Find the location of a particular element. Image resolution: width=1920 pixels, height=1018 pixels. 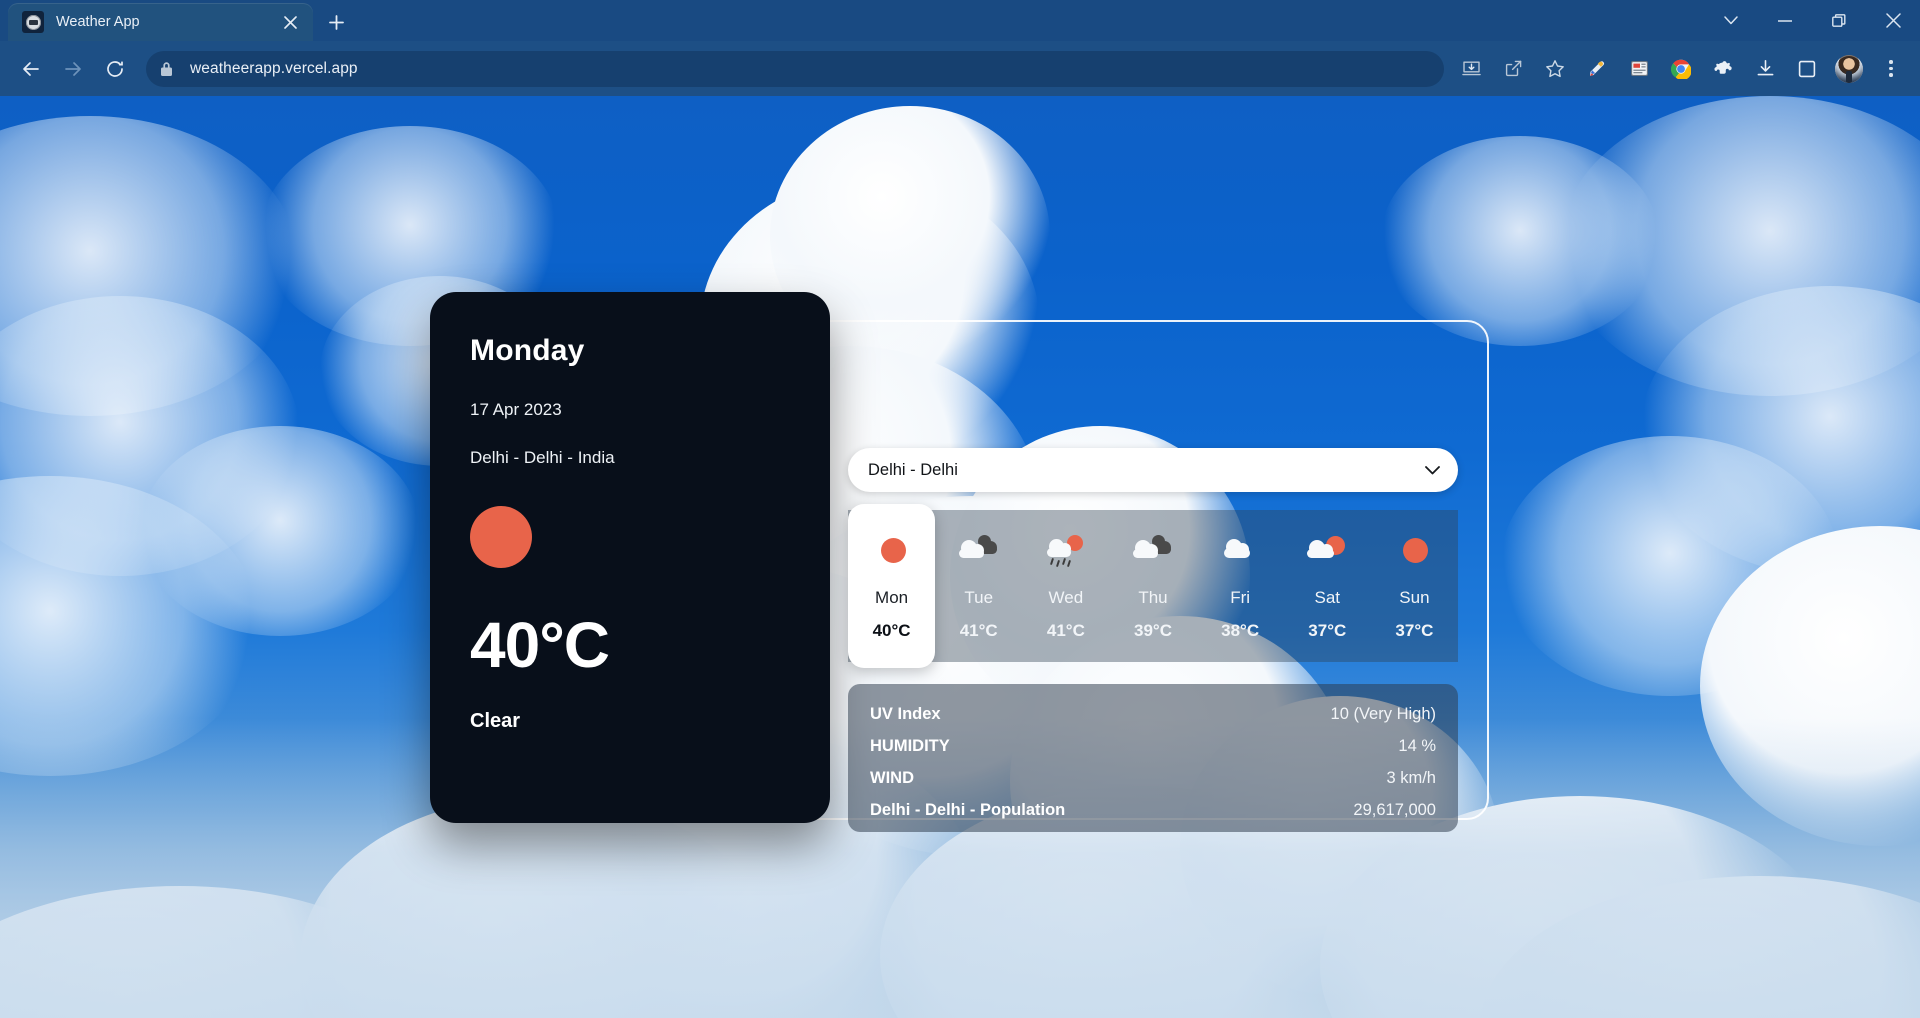

forecast-day-sun: Sun 37°C is located at coordinates (1414, 586).